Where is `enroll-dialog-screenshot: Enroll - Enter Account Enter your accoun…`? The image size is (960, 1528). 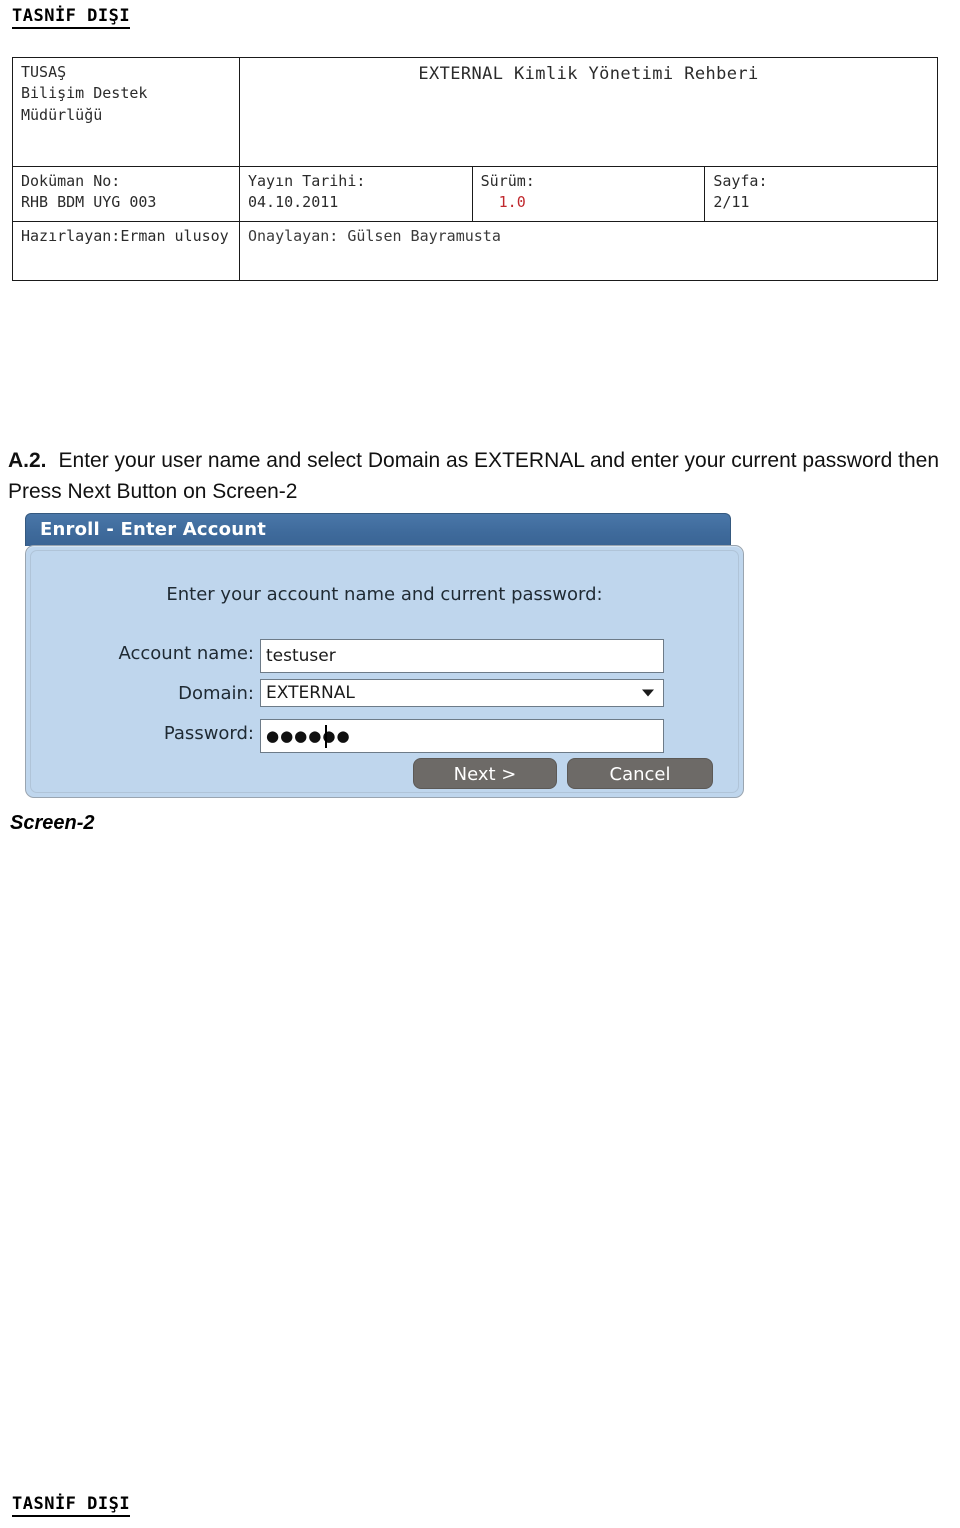
enroll-dialog-screenshot: Enroll - Enter Account Enter your accoun… is located at coordinates (385, 658).